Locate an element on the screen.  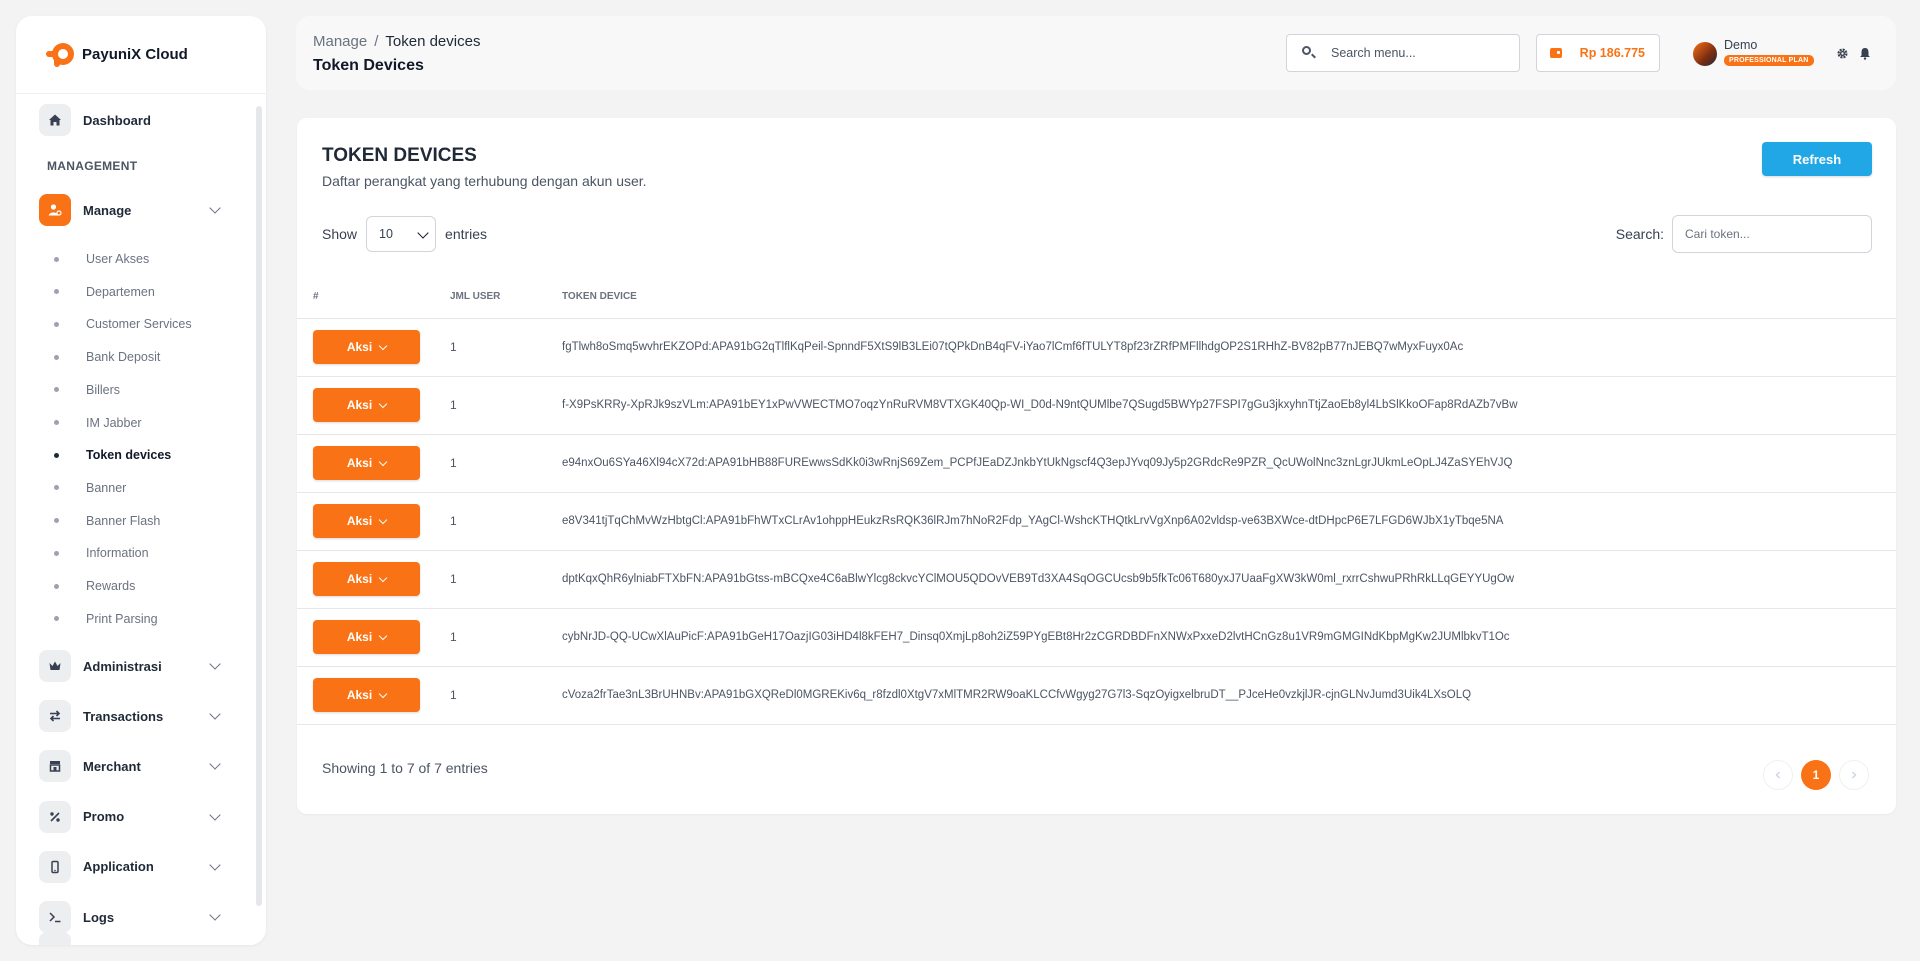
sidebar-item-dashboard: Dashboard is located at coordinates (134, 120).